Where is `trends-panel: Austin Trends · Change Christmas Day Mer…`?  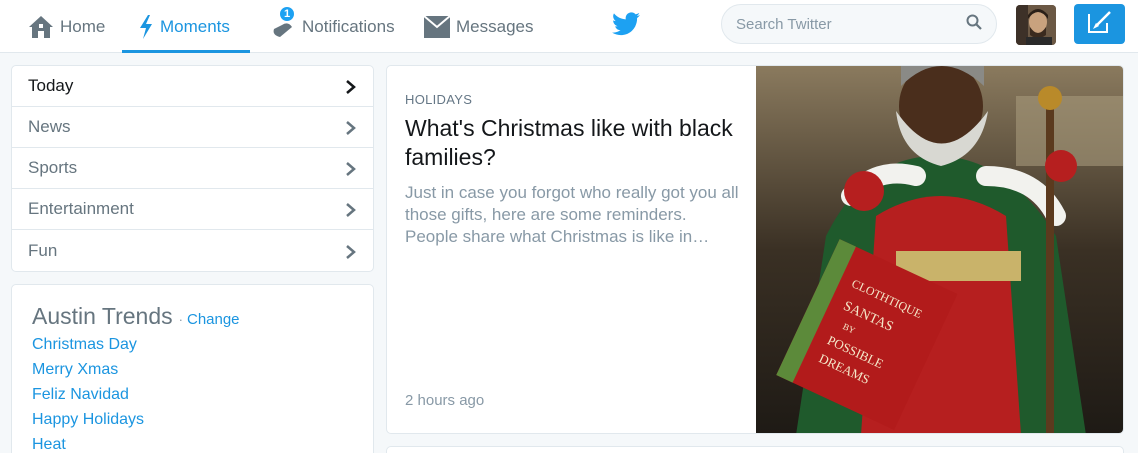 trends-panel: Austin Trends · Change Christmas Day Mer… is located at coordinates (192, 368).